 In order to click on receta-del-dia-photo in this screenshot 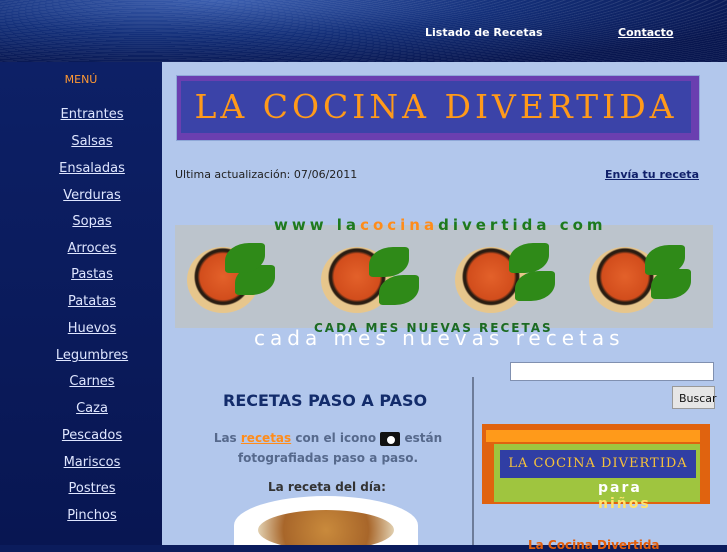, I will do `click(326, 520)`.